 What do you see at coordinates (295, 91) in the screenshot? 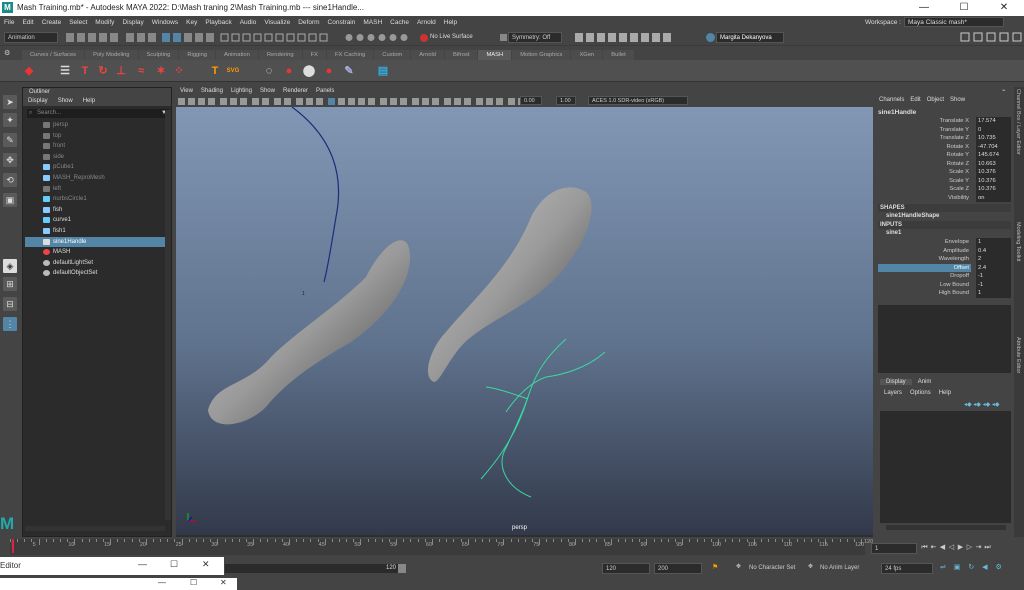
I see `viewport-menu-renderer: Renderer` at bounding box center [295, 91].